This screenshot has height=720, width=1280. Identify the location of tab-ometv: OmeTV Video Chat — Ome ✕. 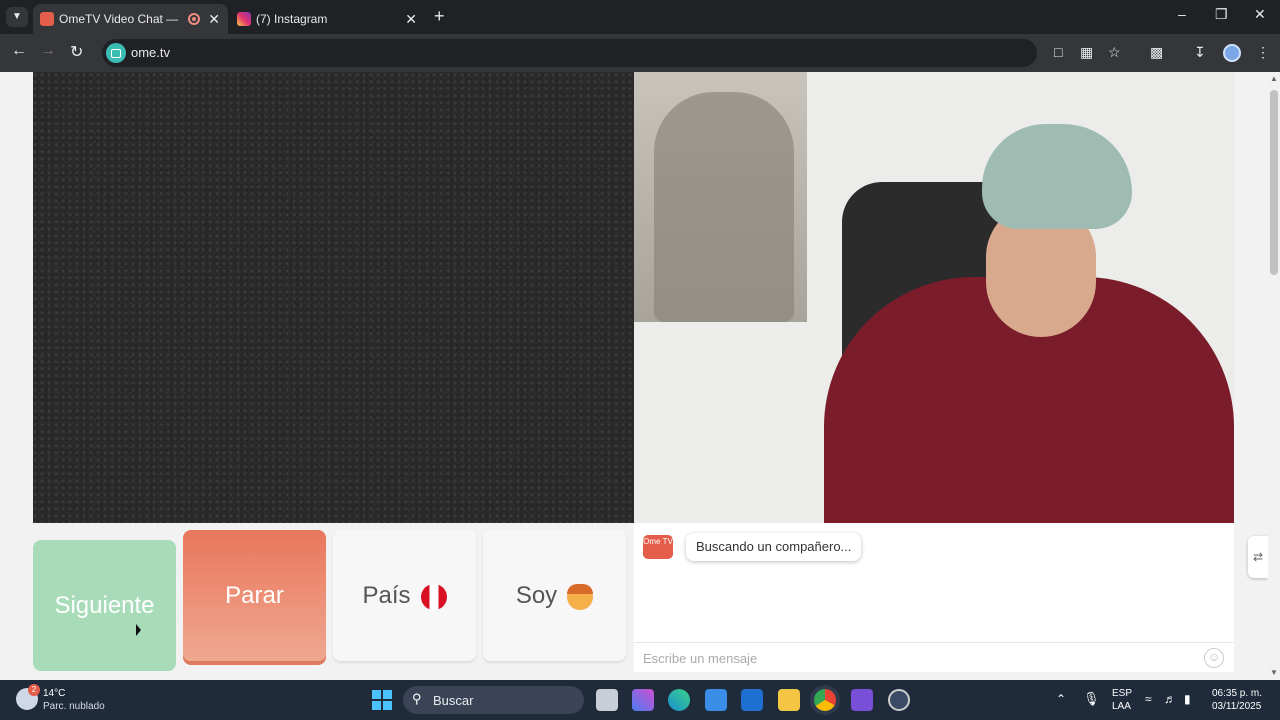
(130, 19).